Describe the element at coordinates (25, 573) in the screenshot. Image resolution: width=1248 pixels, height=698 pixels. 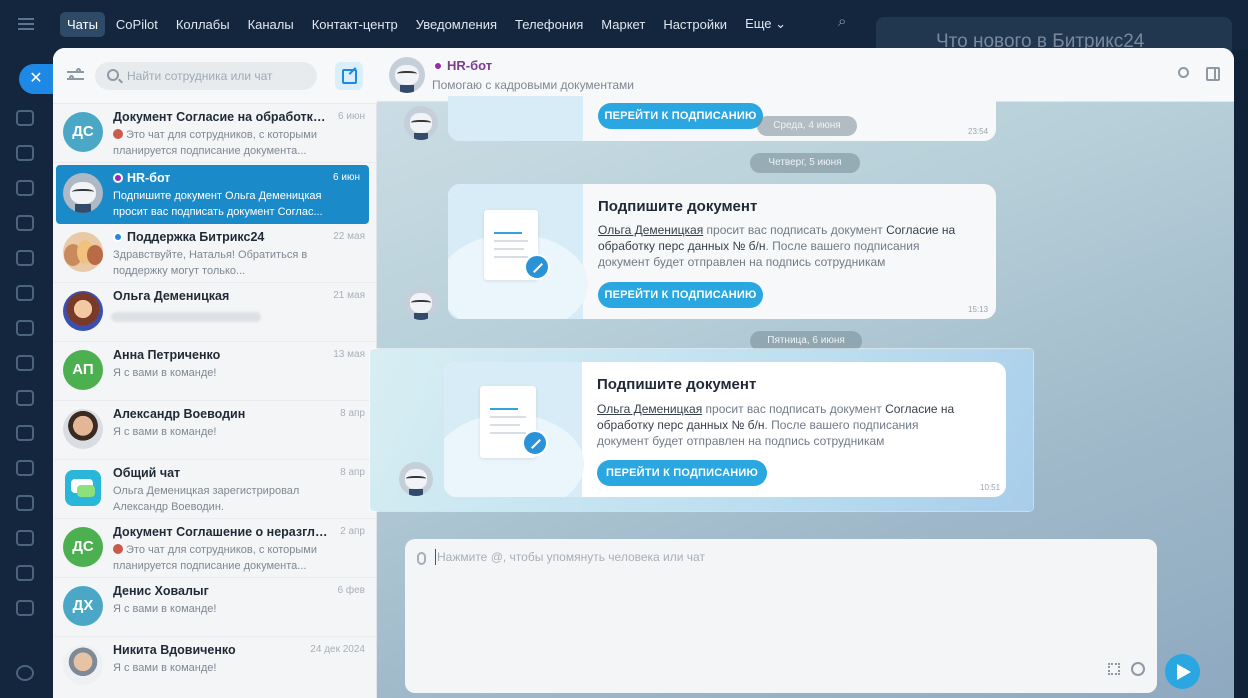
I see `shop-icon` at that location.